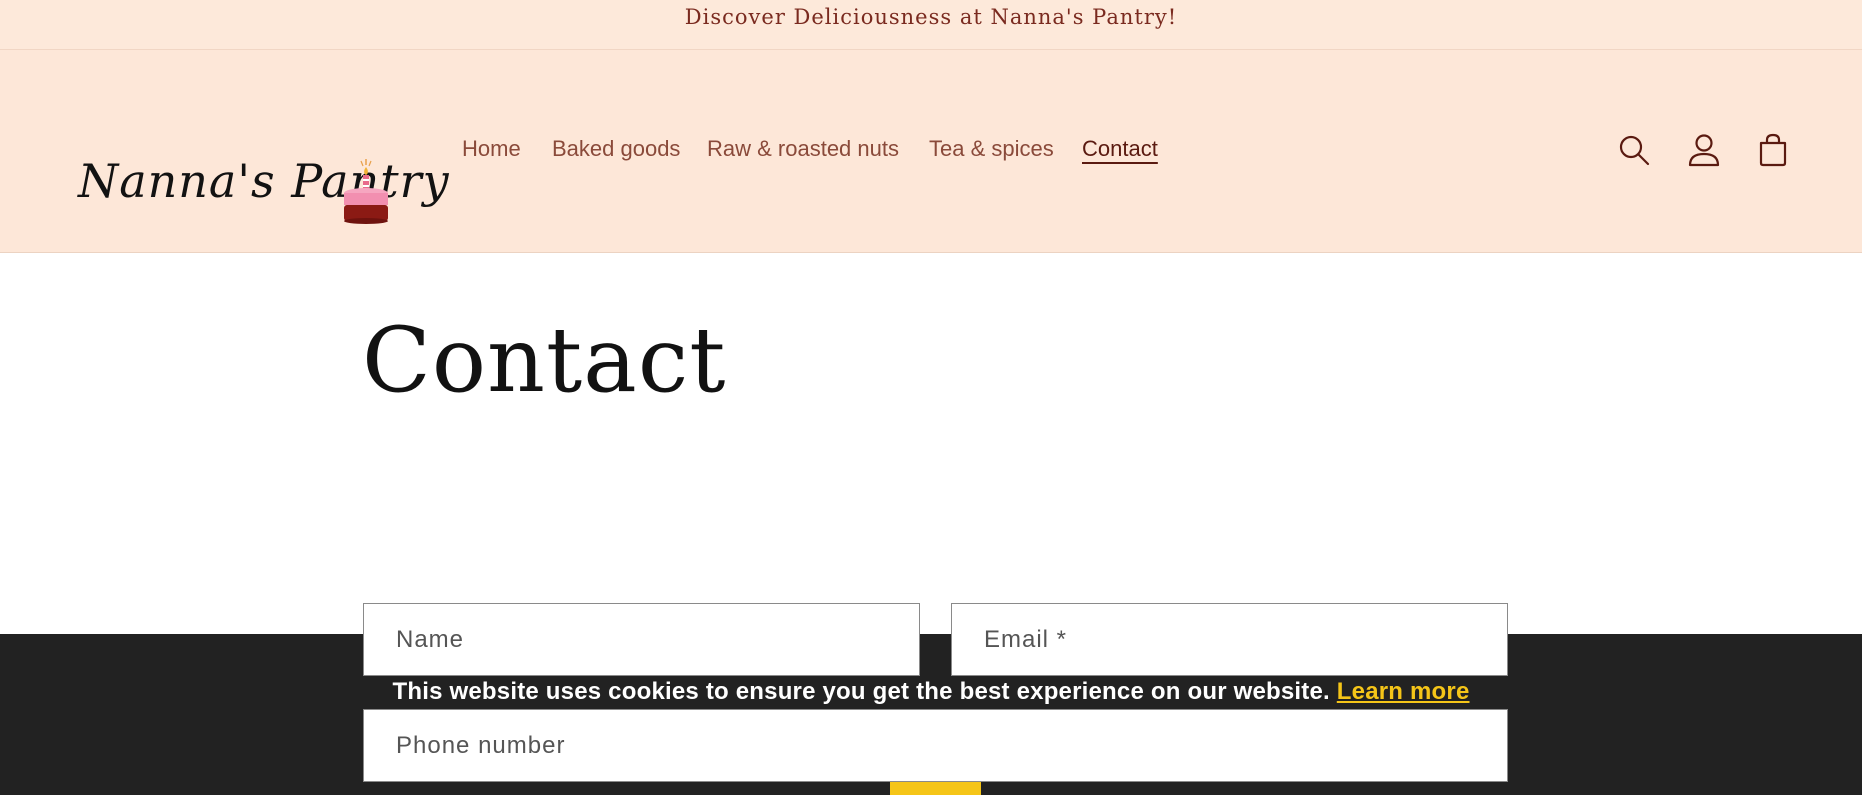 Image resolution: width=1862 pixels, height=795 pixels. Describe the element at coordinates (1120, 149) in the screenshot. I see `nav-contact: Contact` at that location.